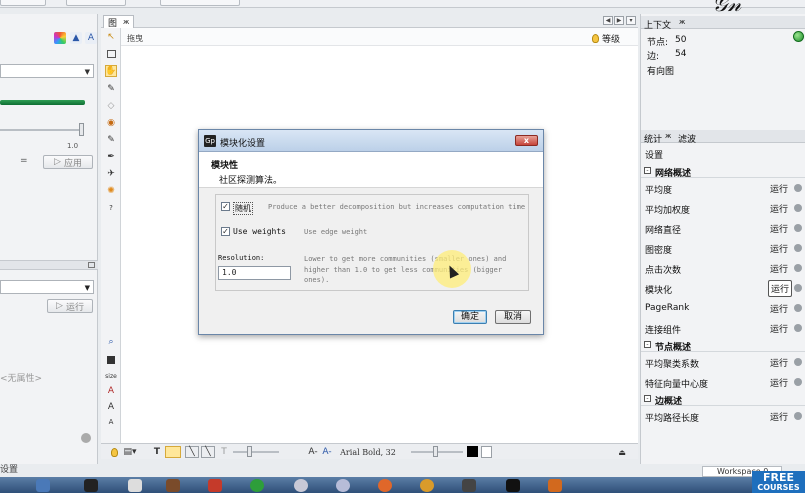 This screenshot has height=493, width=805. Describe the element at coordinates (111, 71) in the screenshot. I see `drag-hand-icon: ✋` at that location.